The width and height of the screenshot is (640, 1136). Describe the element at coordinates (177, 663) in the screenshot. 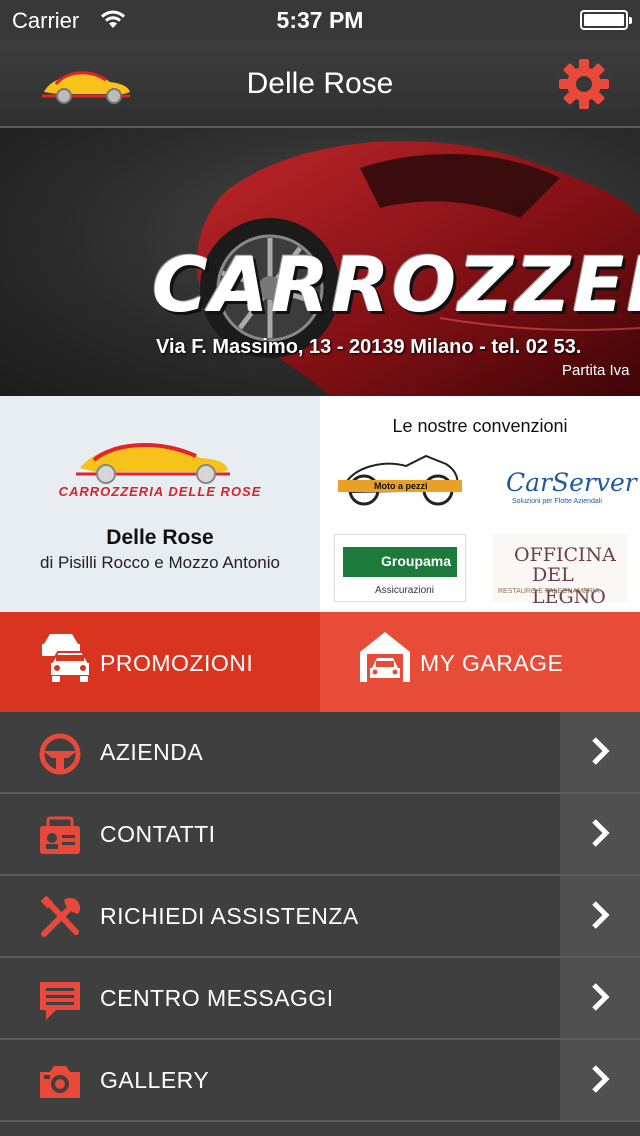

I see `promotions-label: PROMOZIONI` at that location.